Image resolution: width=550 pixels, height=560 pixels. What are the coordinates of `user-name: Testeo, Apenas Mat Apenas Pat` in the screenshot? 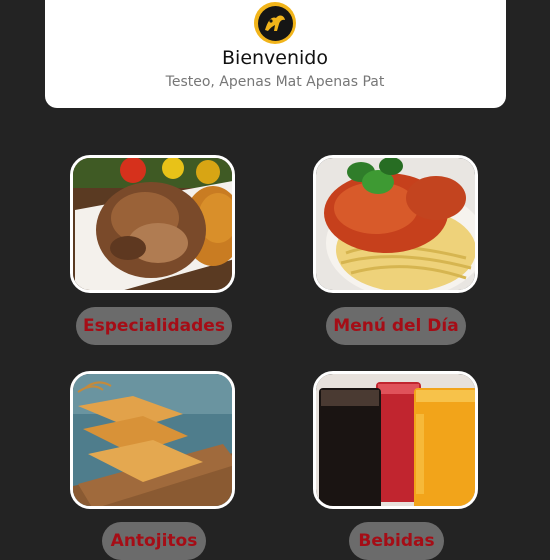 It's located at (275, 82).